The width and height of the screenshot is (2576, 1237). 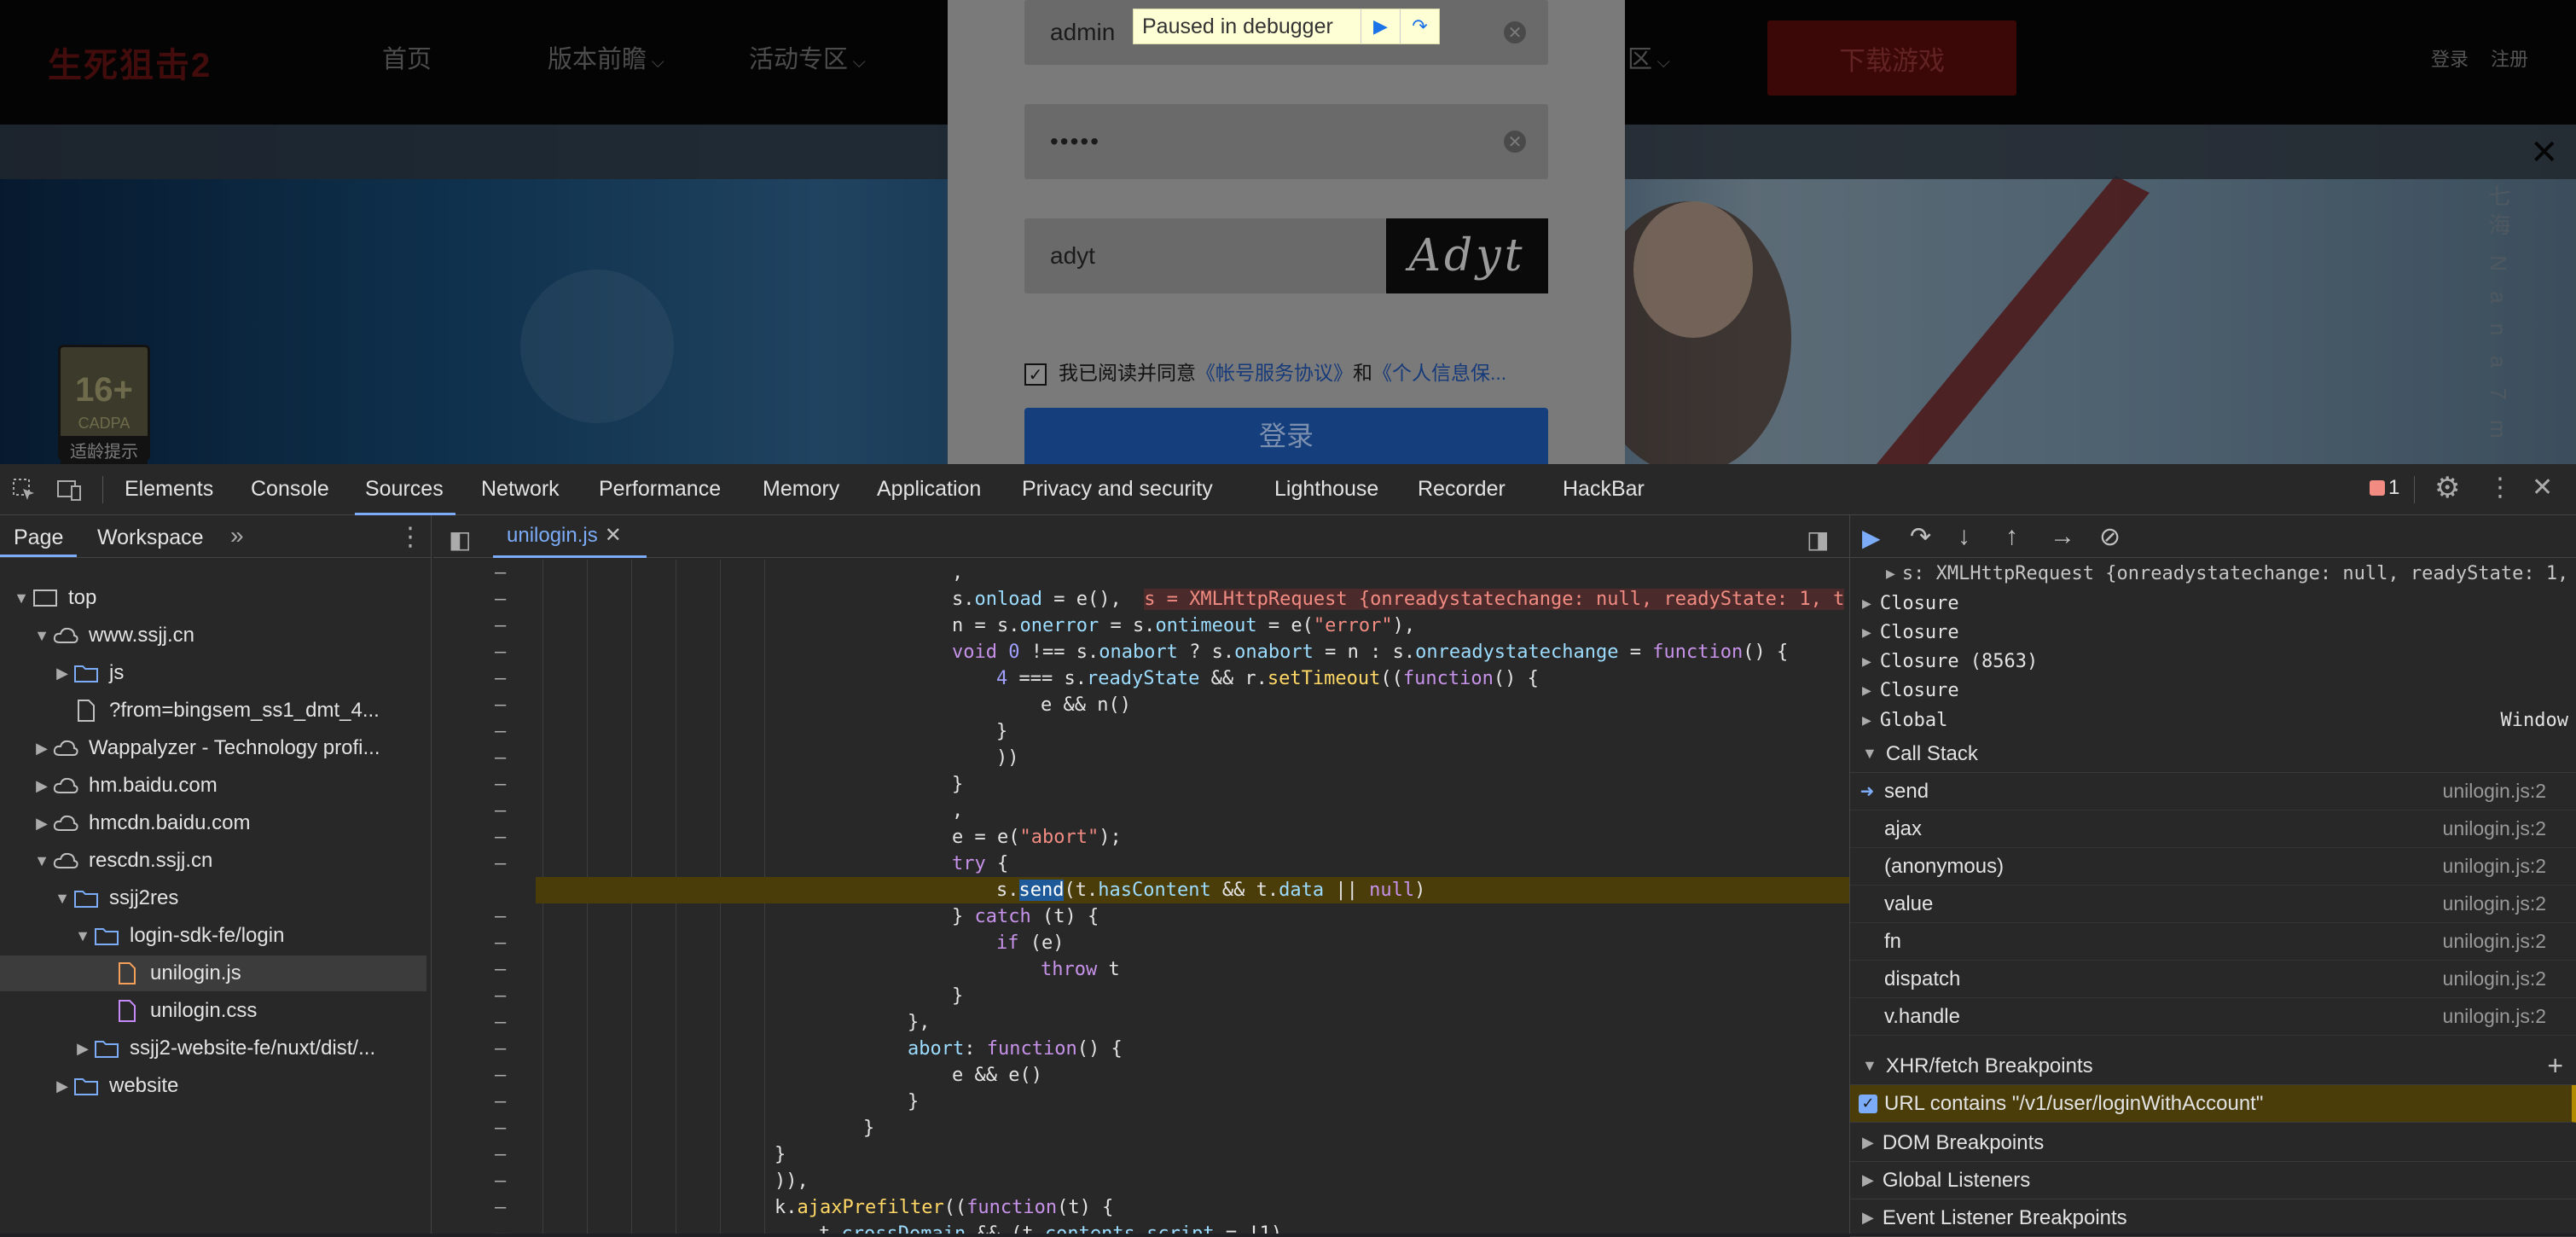 What do you see at coordinates (1274, 371) in the screenshot?
I see `service-agreement-link: 《帐号服务协议》` at bounding box center [1274, 371].